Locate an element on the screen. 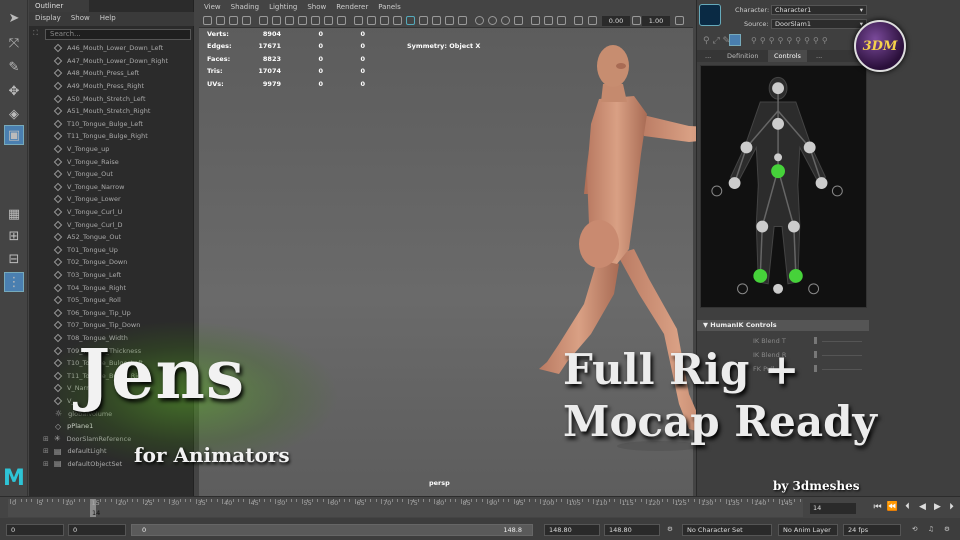 The image size is (960, 540). hik-character-controls is located at coordinates (783, 186).